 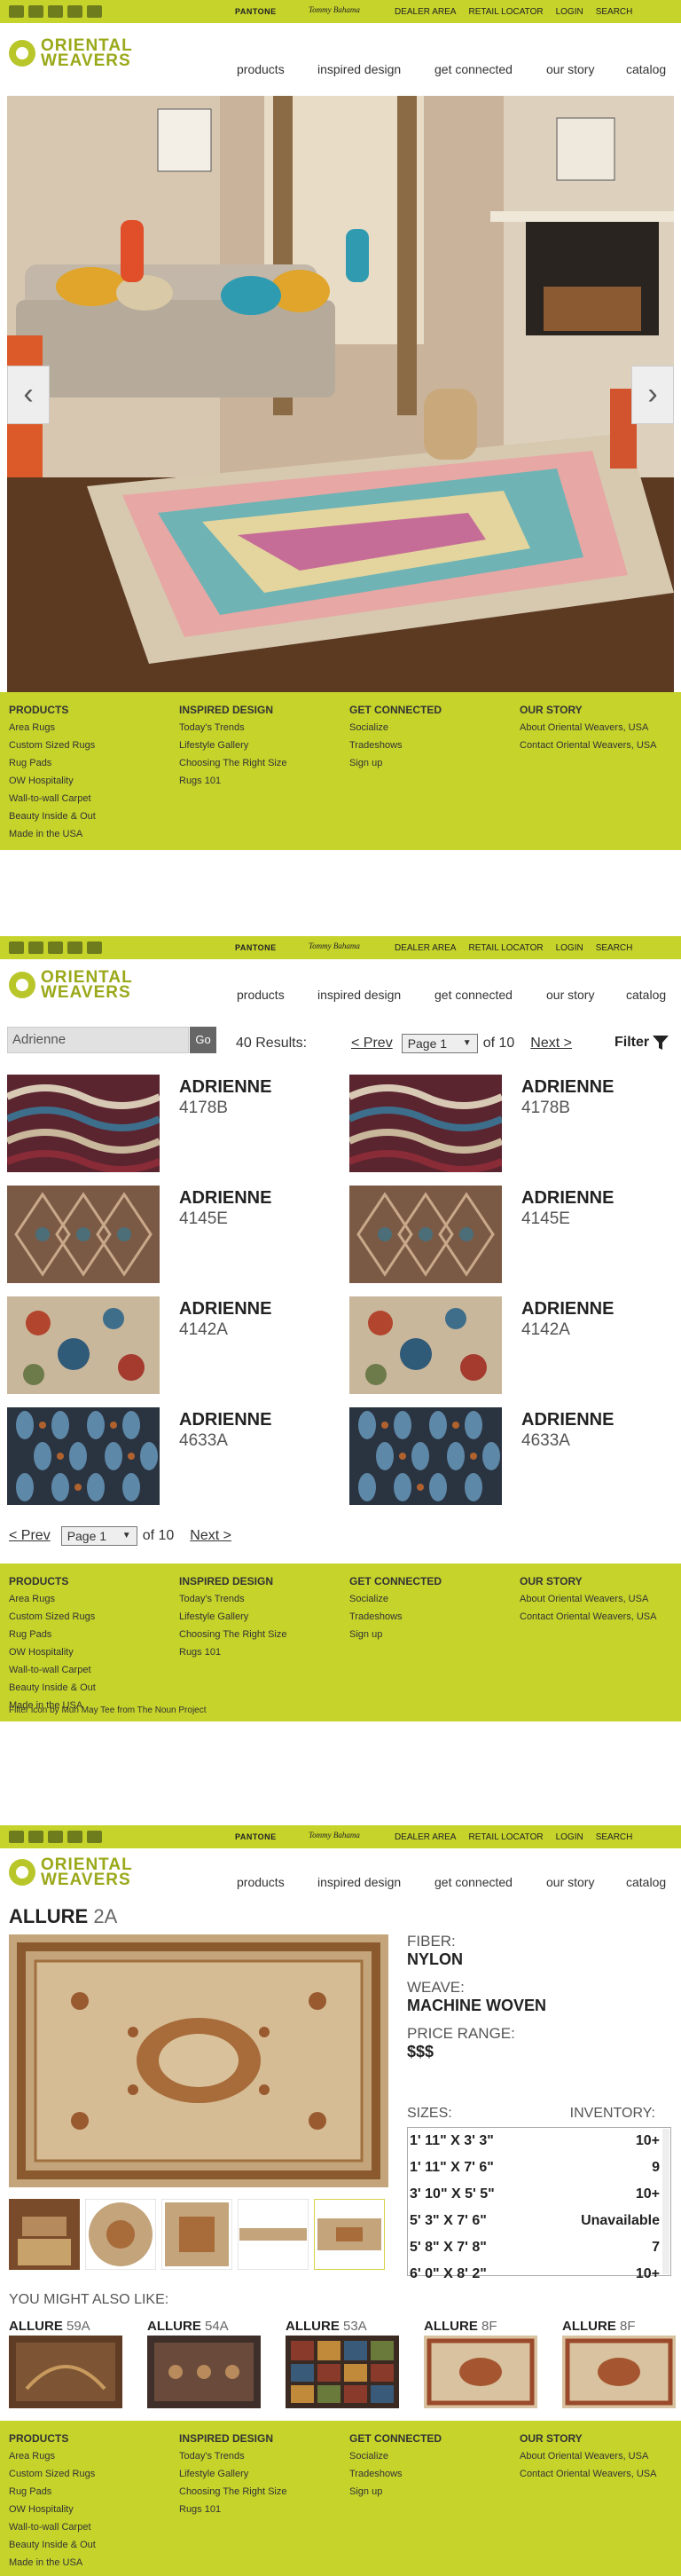 What do you see at coordinates (588, 728) in the screenshot?
I see `footer-link: About Oriental Weavers, USA` at bounding box center [588, 728].